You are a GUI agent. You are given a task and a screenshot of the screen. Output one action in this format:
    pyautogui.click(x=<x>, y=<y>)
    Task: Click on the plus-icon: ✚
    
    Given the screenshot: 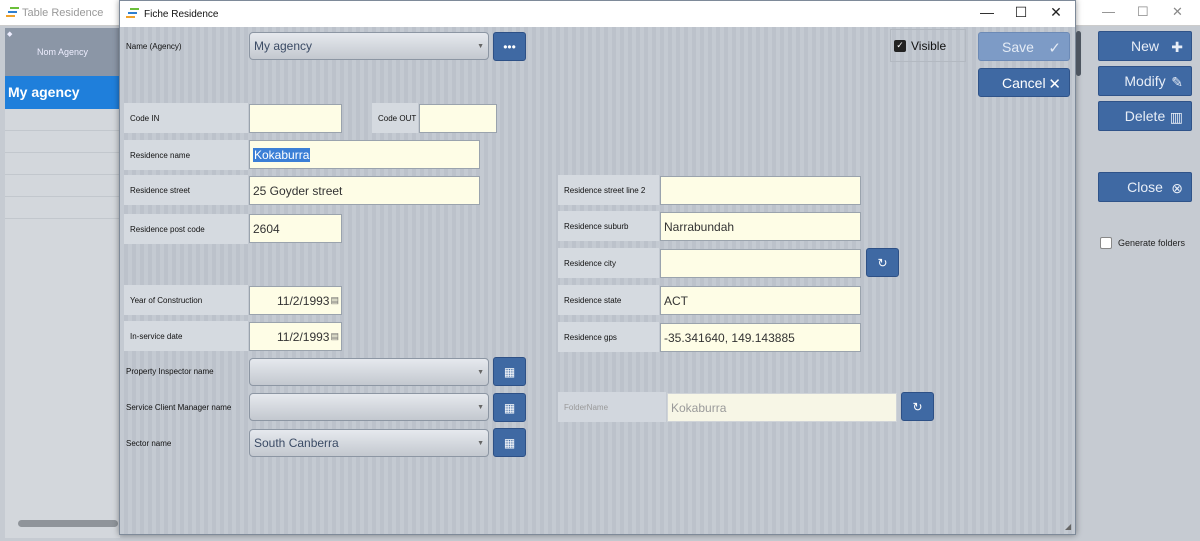 What is the action you would take?
    pyautogui.click(x=1177, y=47)
    